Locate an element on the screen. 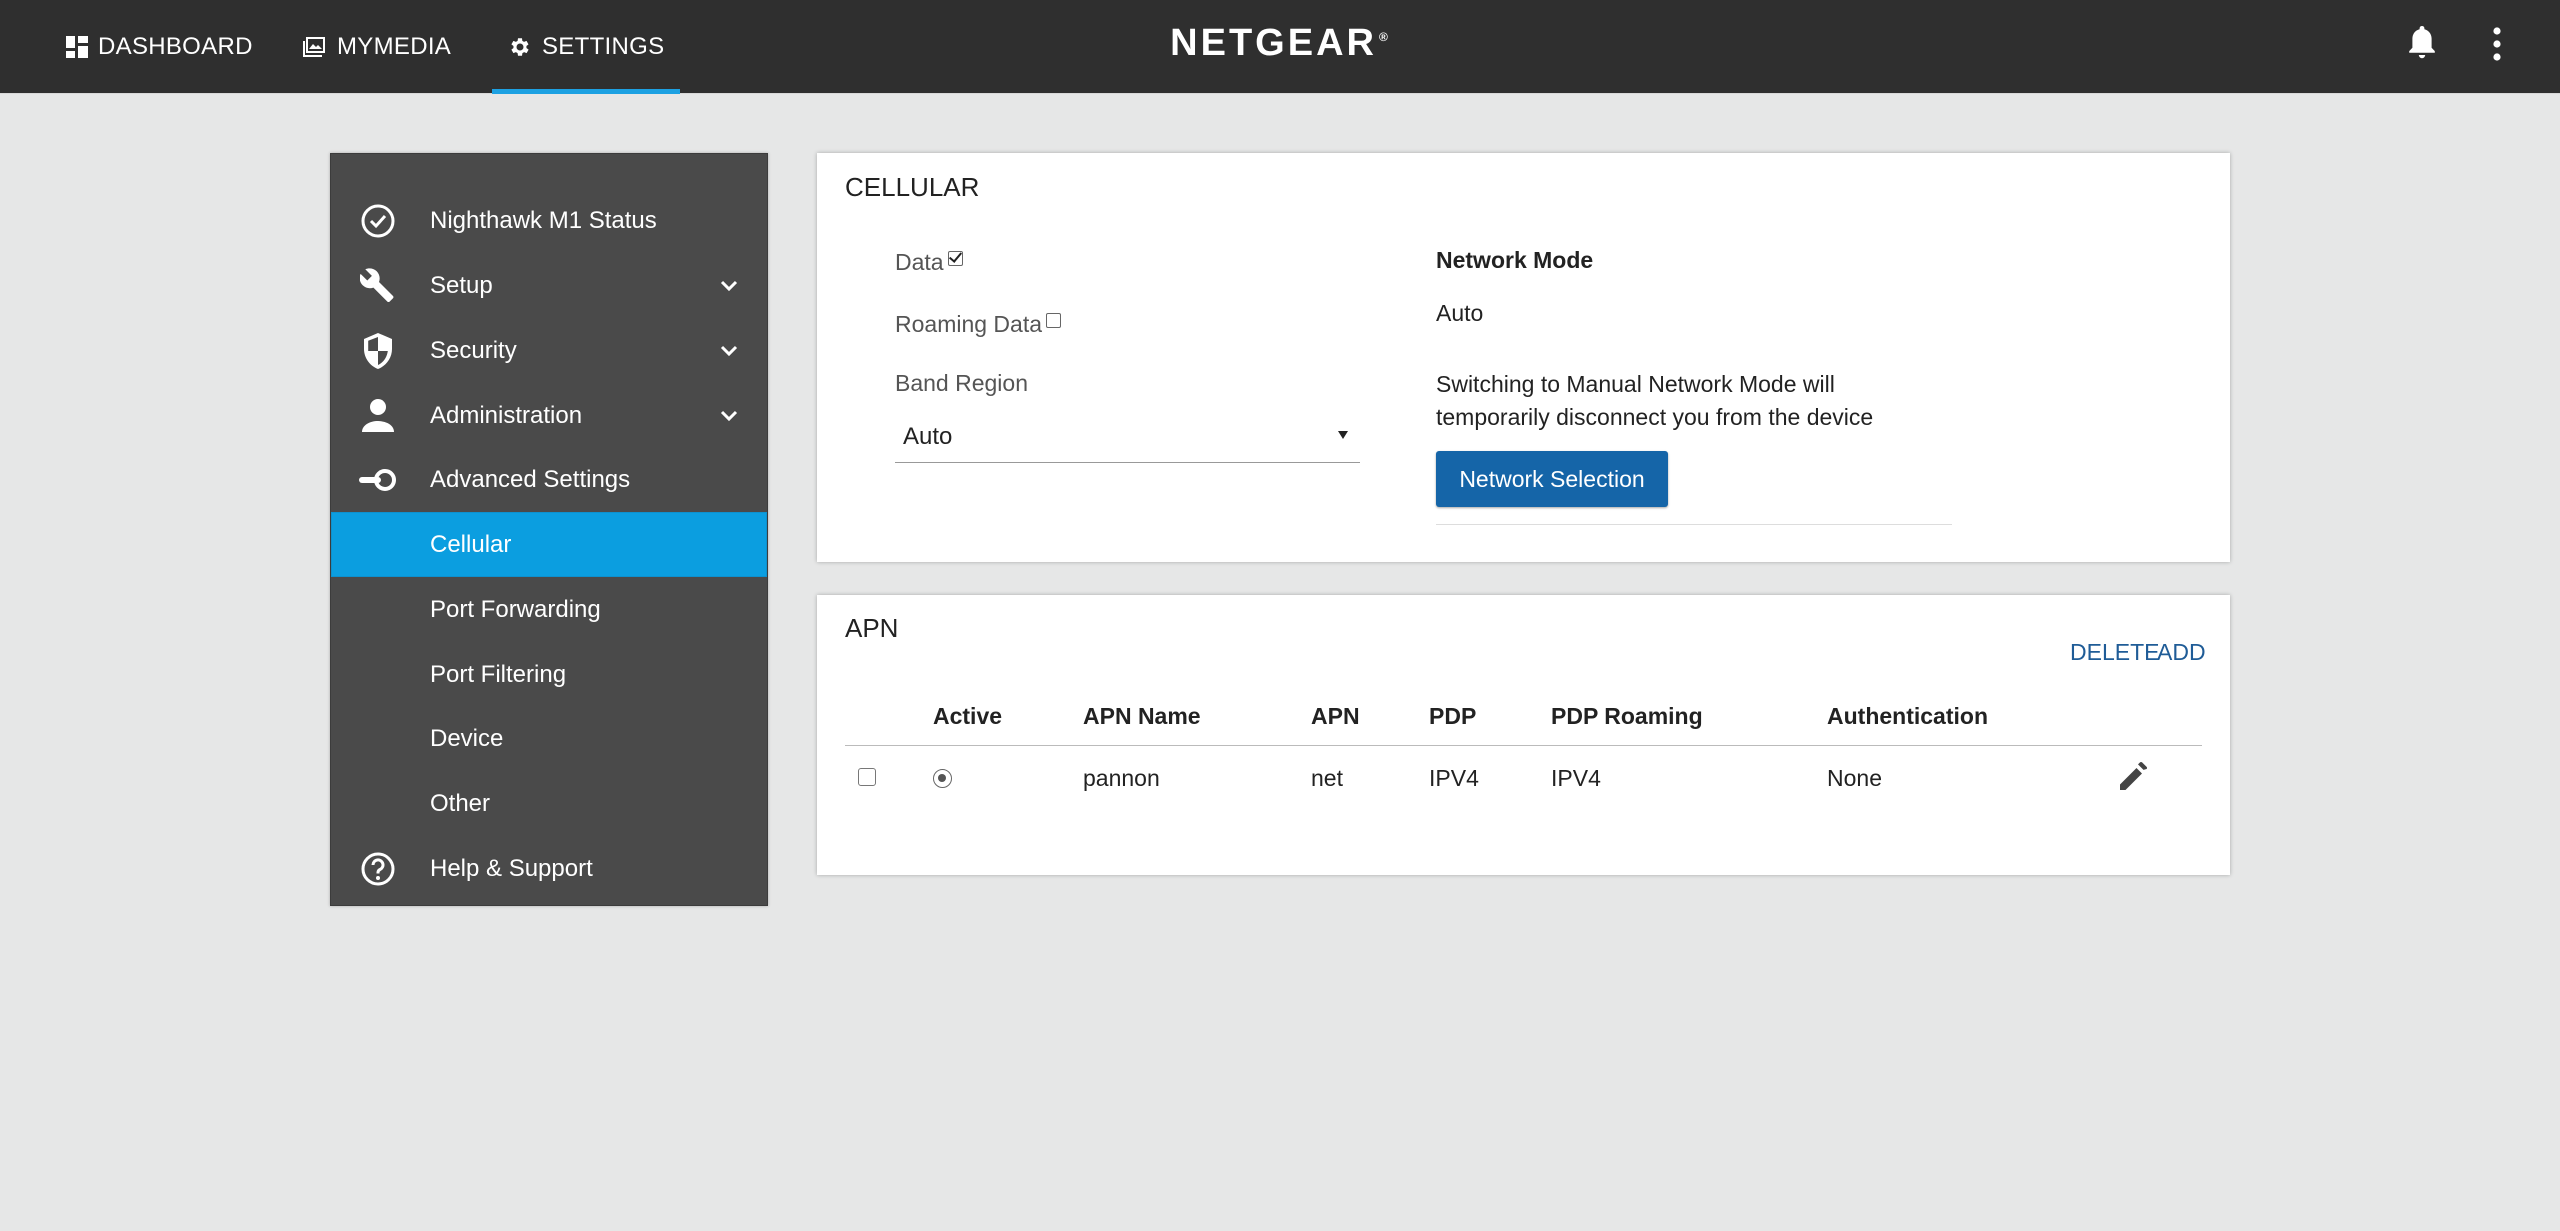 Image resolution: width=2560 pixels, height=1231 pixels. network-mode-divider is located at coordinates (1694, 524).